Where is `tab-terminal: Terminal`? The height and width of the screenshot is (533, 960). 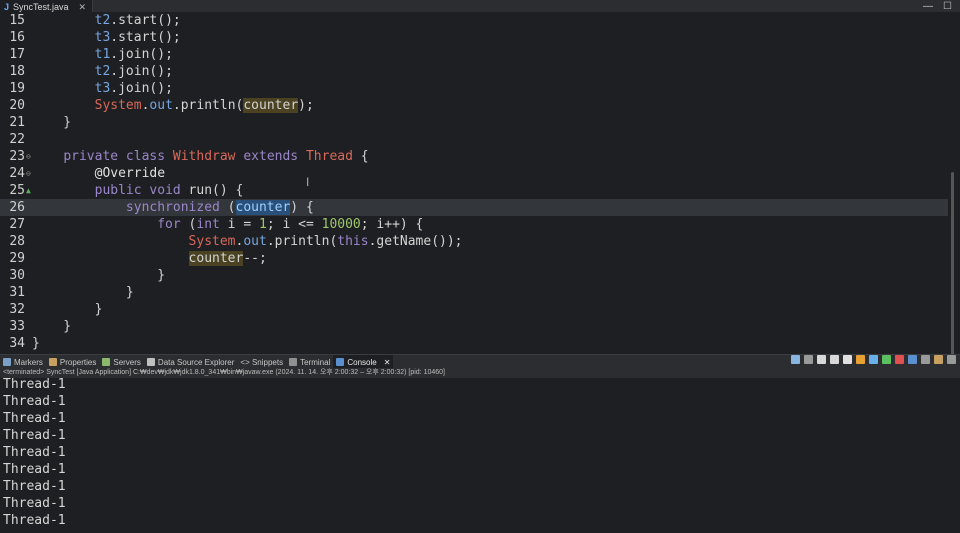
tab-terminal: Terminal is located at coordinates (309, 362).